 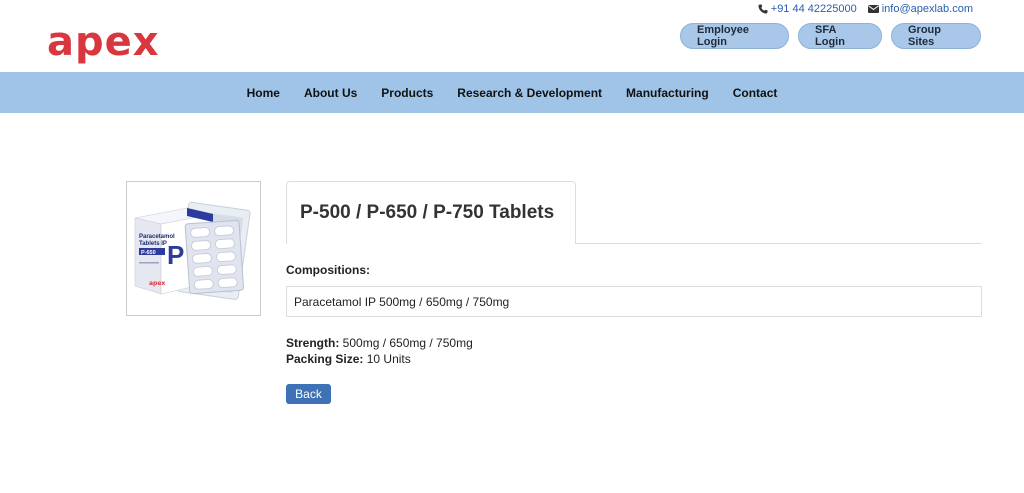 What do you see at coordinates (308, 394) in the screenshot?
I see `back-button: Back` at bounding box center [308, 394].